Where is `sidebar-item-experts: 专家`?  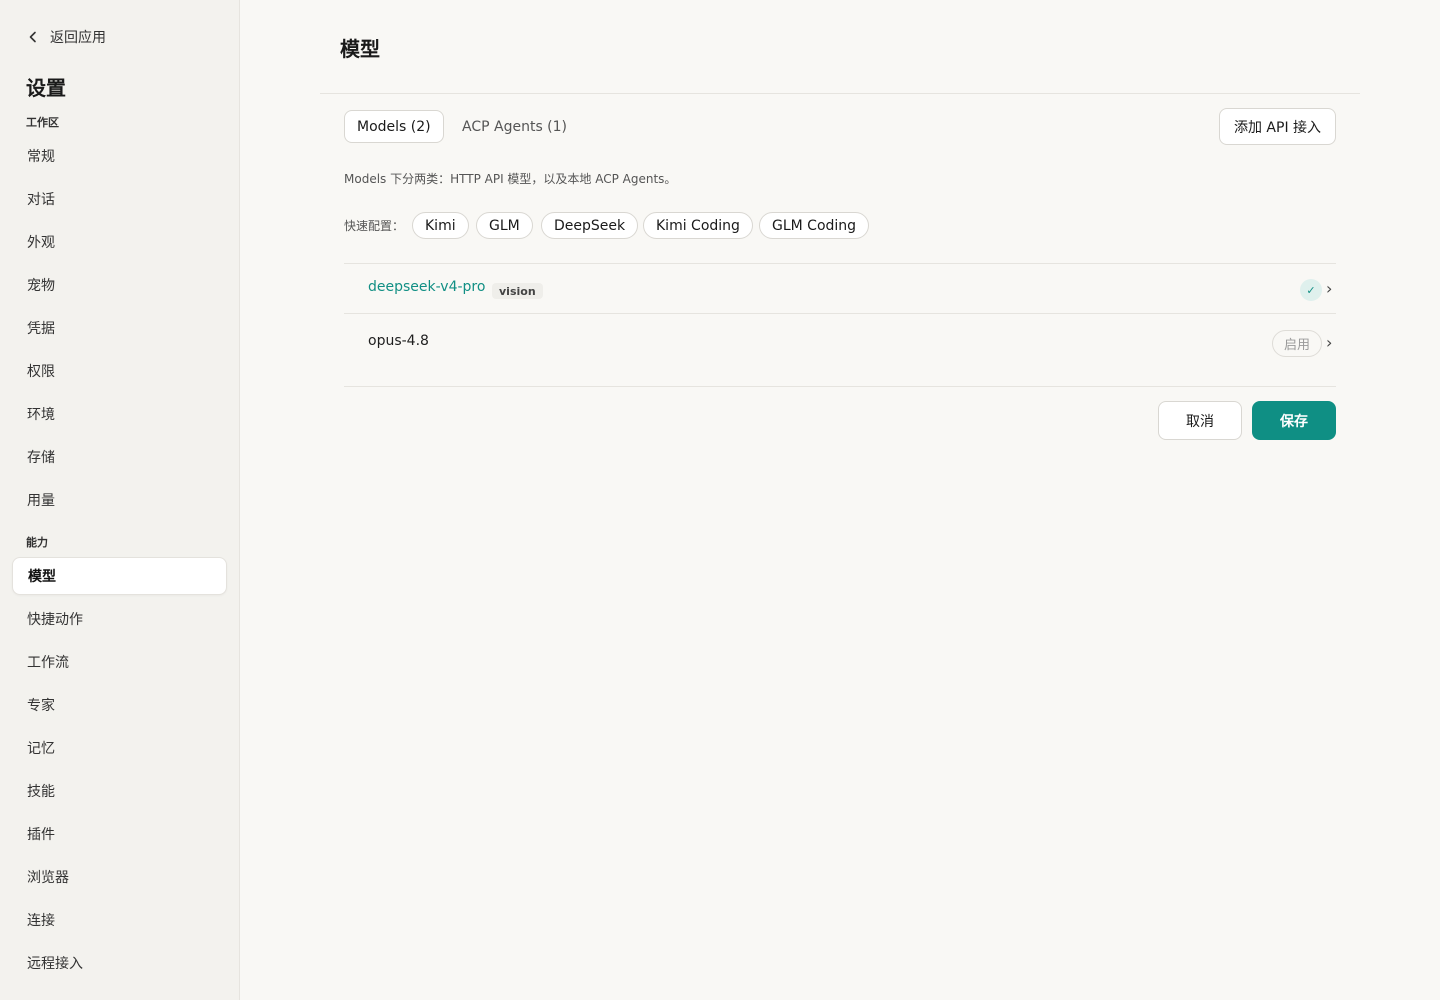 sidebar-item-experts: 专家 is located at coordinates (119, 705).